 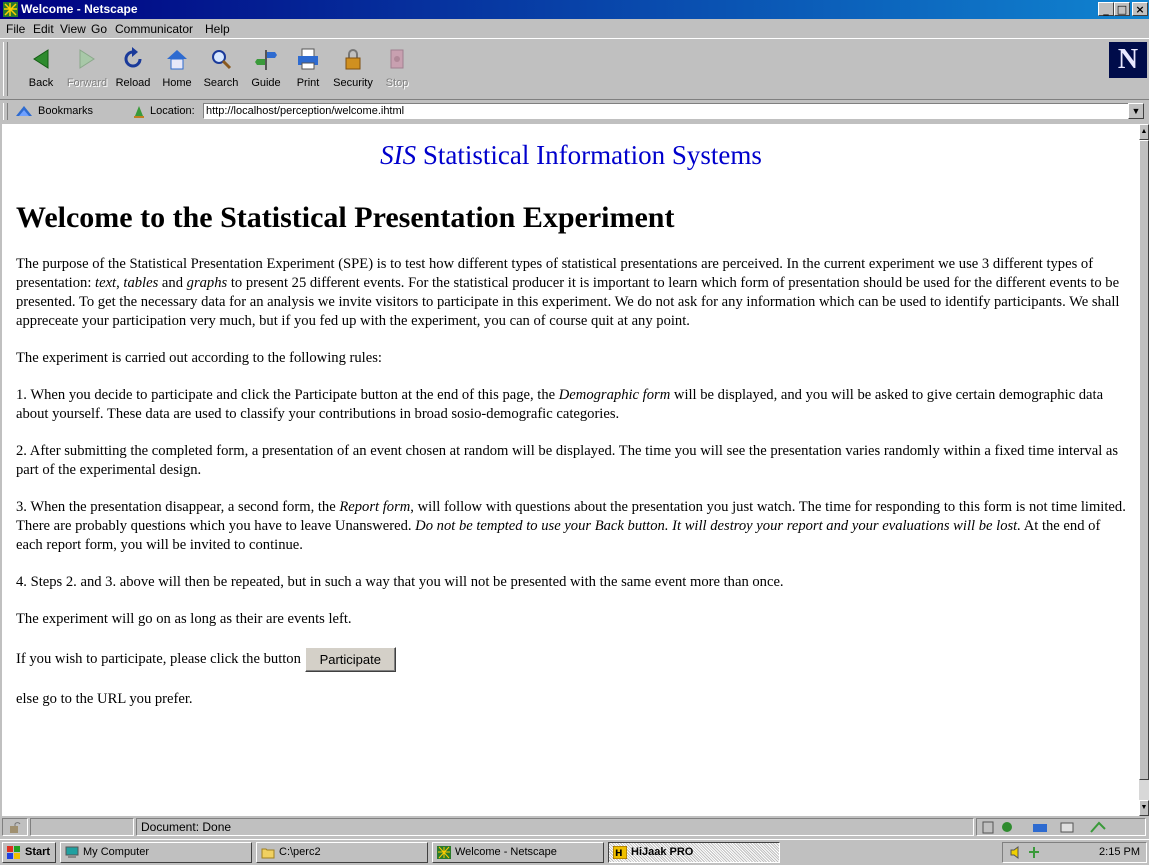 What do you see at coordinates (65, 111) in the screenshot?
I see `bookmarks-button: Bookmarks` at bounding box center [65, 111].